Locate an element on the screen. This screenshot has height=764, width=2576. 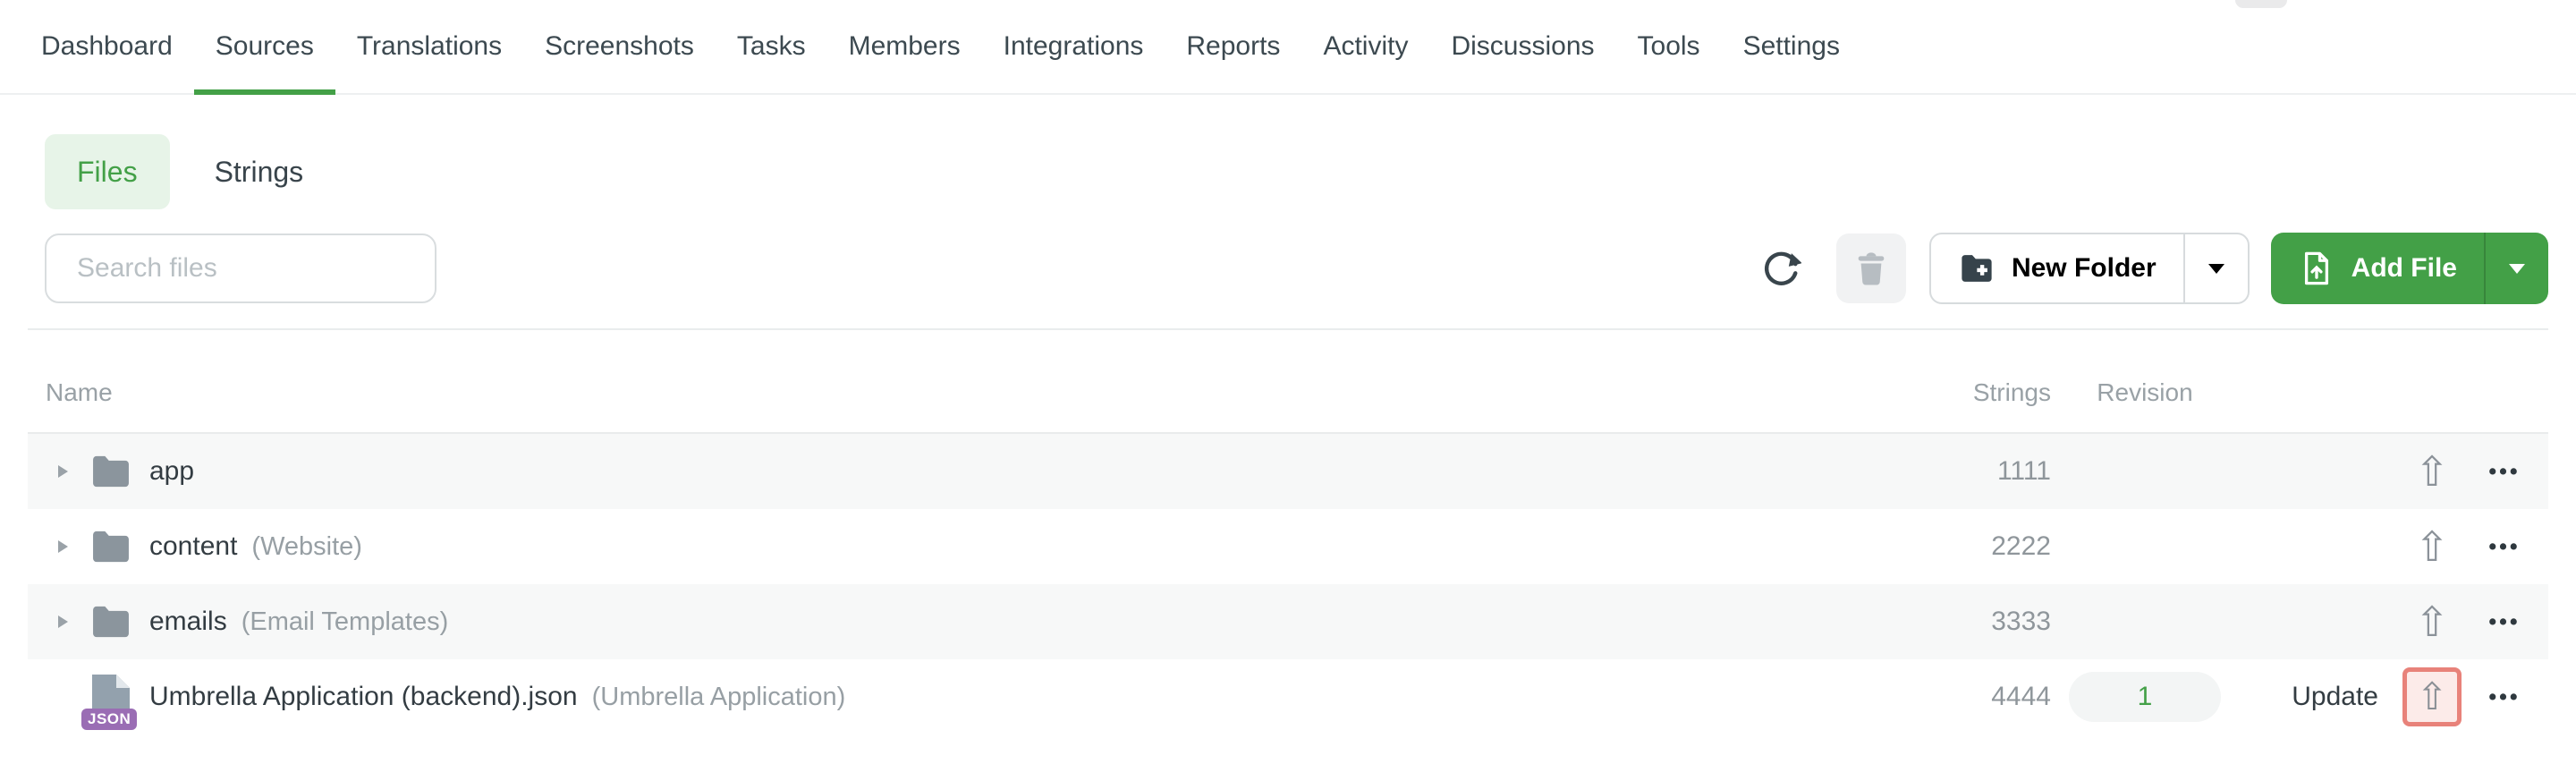
refresh-icon is located at coordinates (1782, 268).